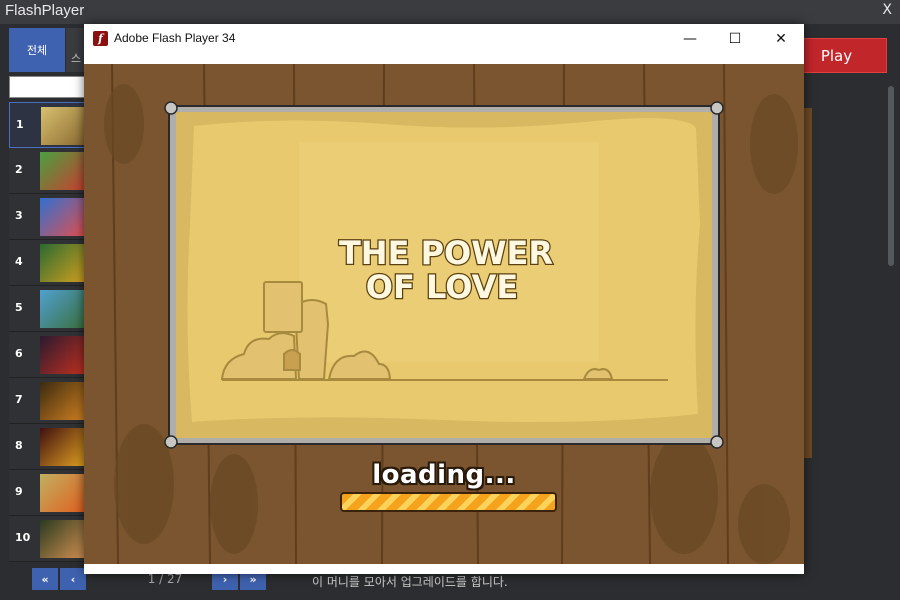 This screenshot has width=900, height=600. Describe the element at coordinates (37, 50) in the screenshot. I see `tab-all: 전체` at that location.